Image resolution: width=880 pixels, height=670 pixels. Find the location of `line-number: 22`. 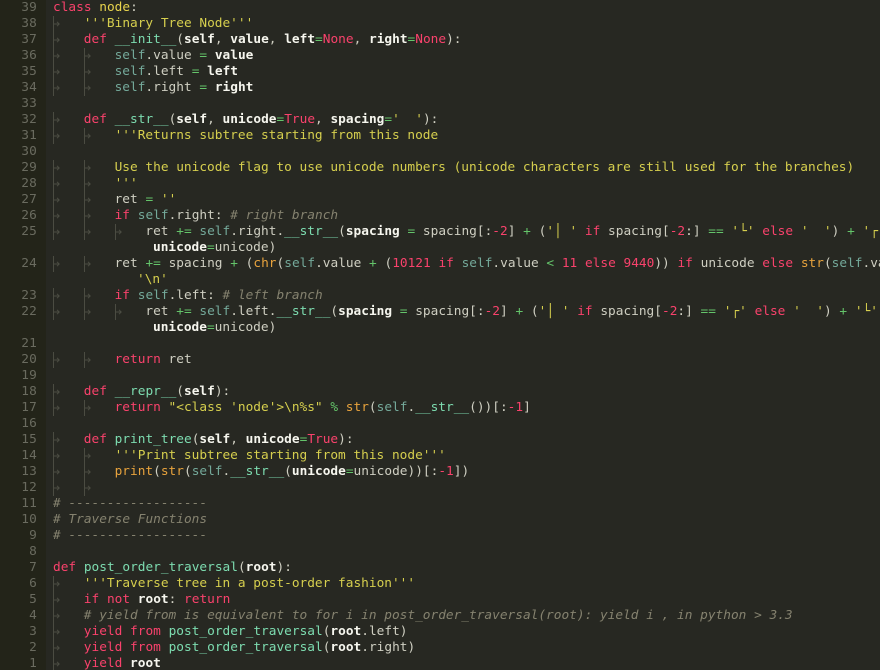

line-number: 22 is located at coordinates (23, 312).